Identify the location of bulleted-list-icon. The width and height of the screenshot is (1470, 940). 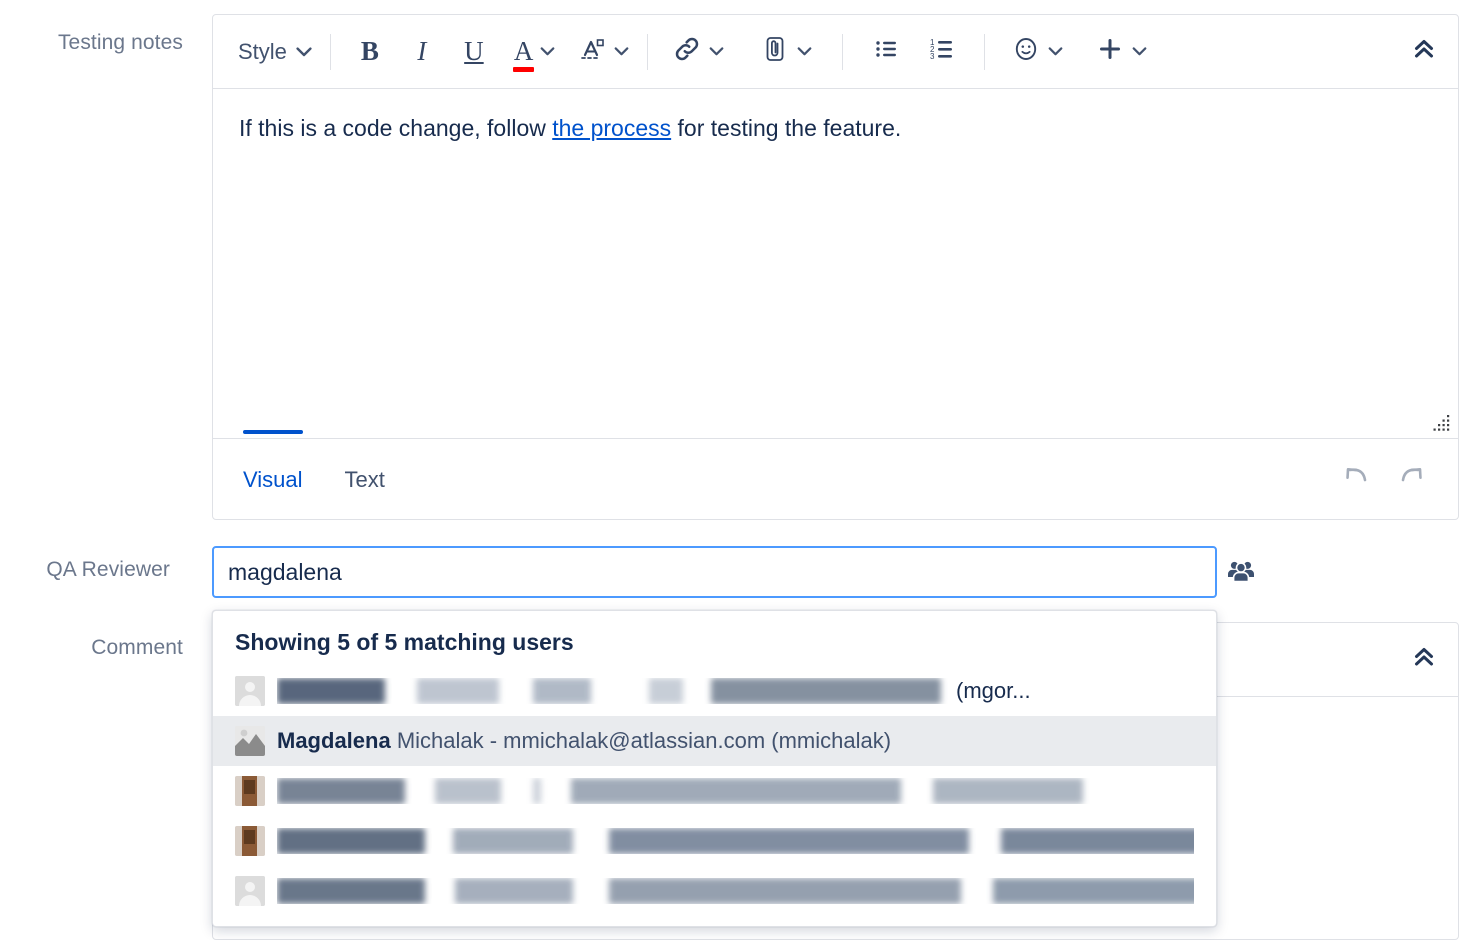
(886, 51).